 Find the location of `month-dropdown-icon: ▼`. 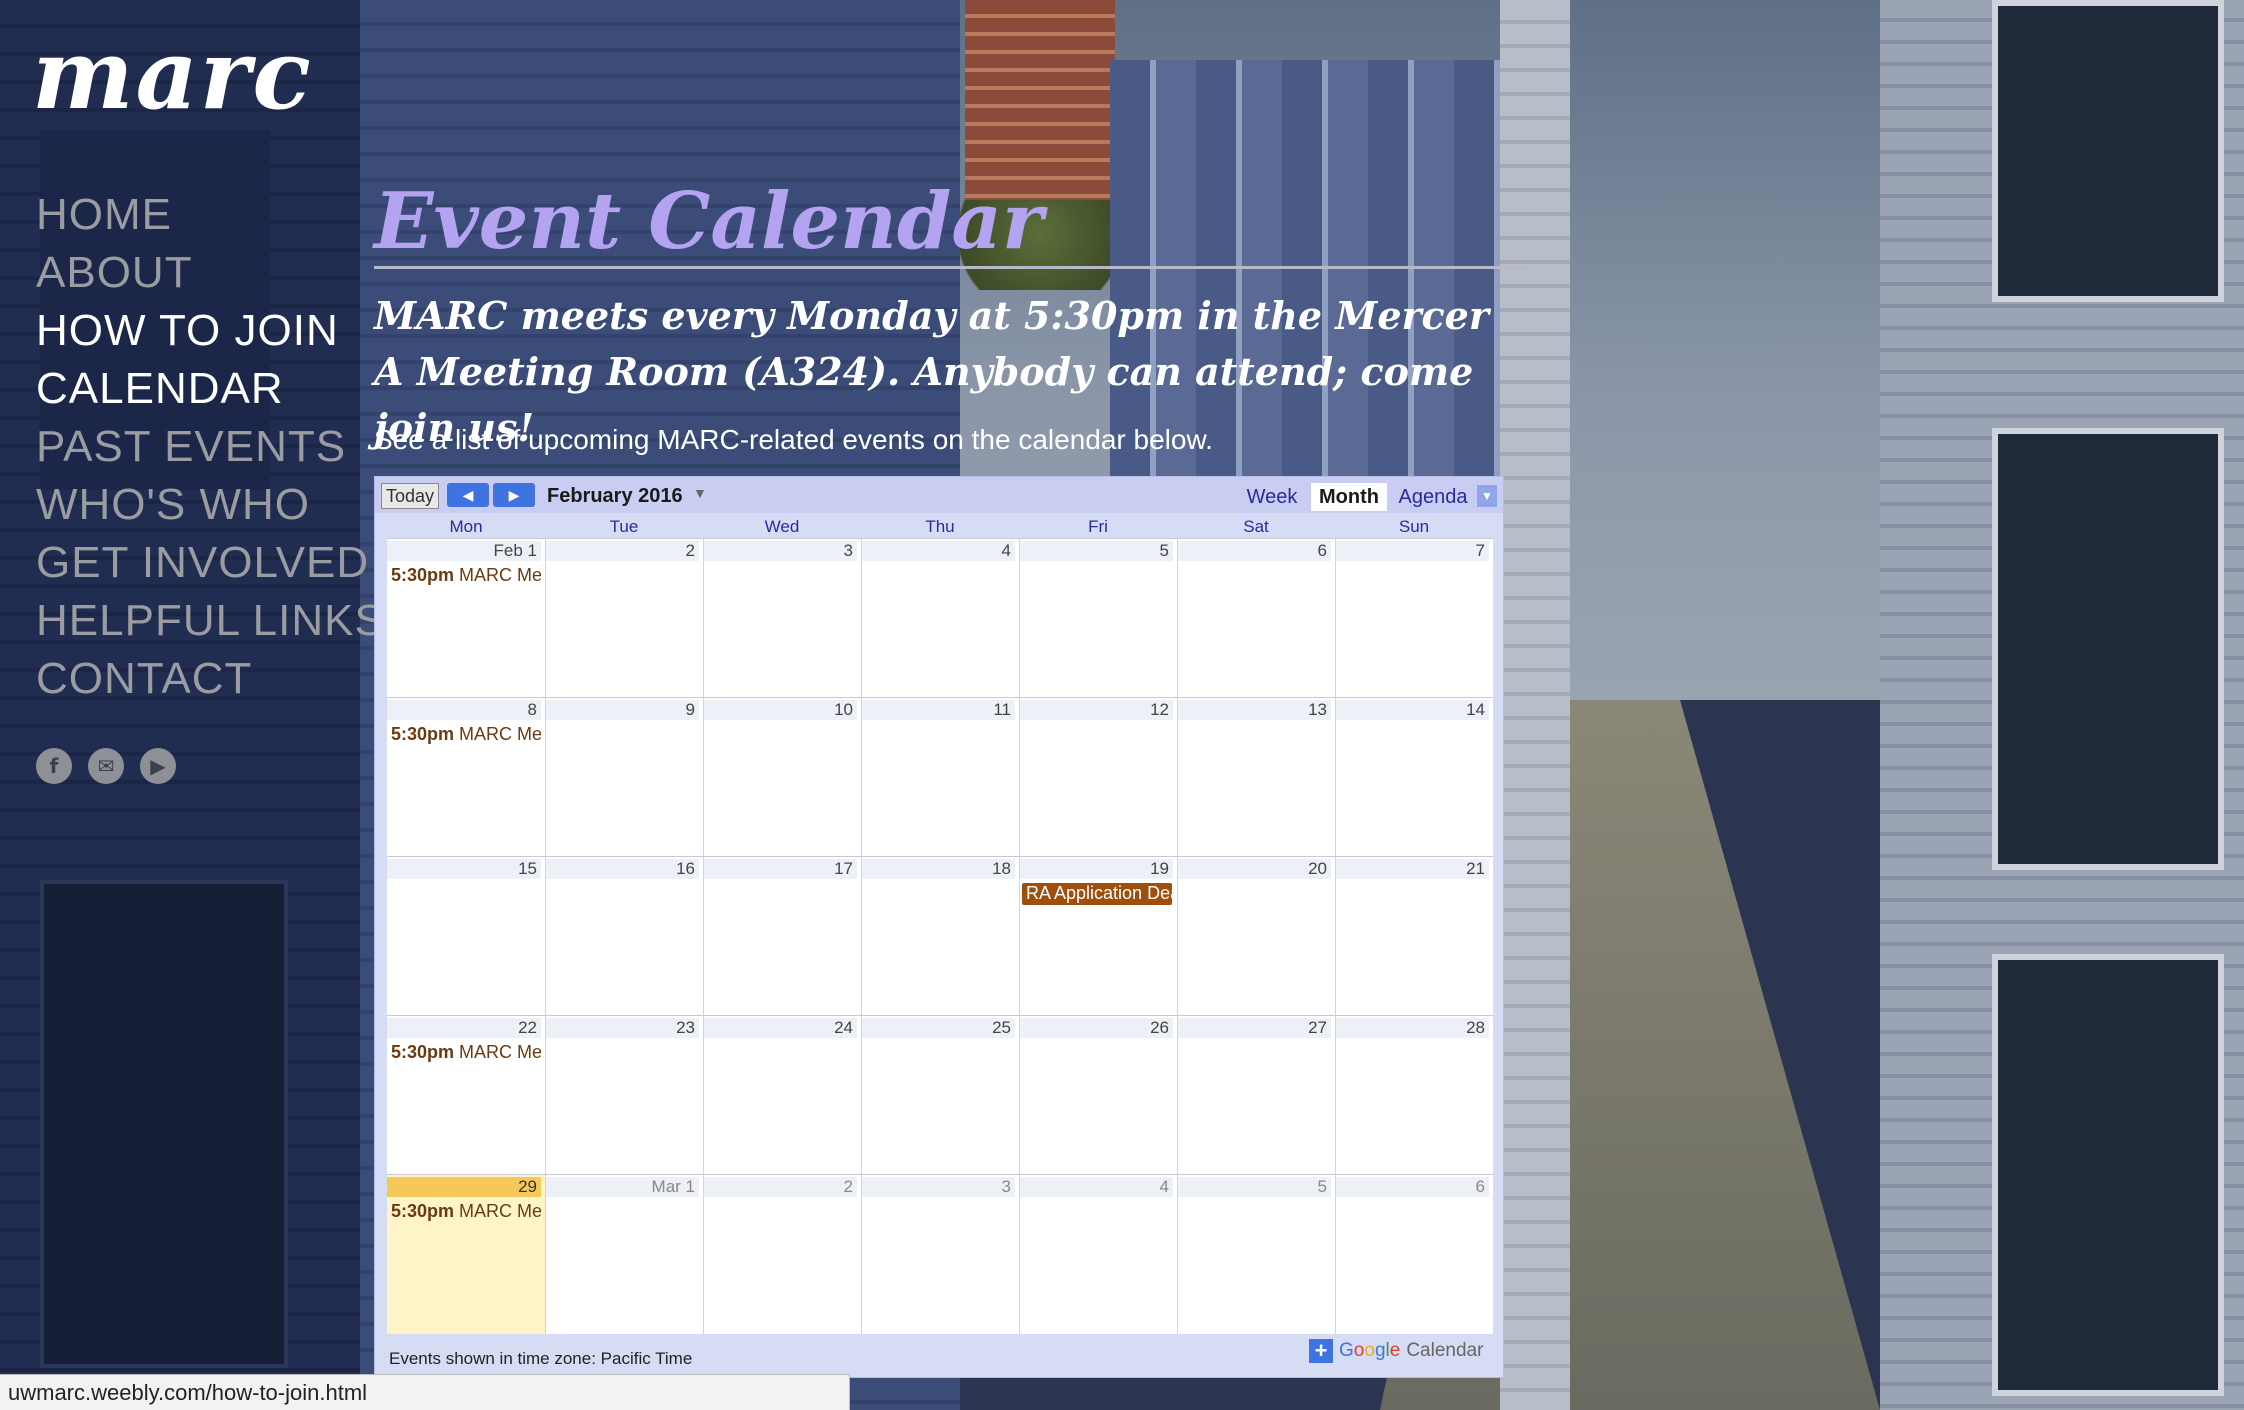

month-dropdown-icon: ▼ is located at coordinates (700, 493).